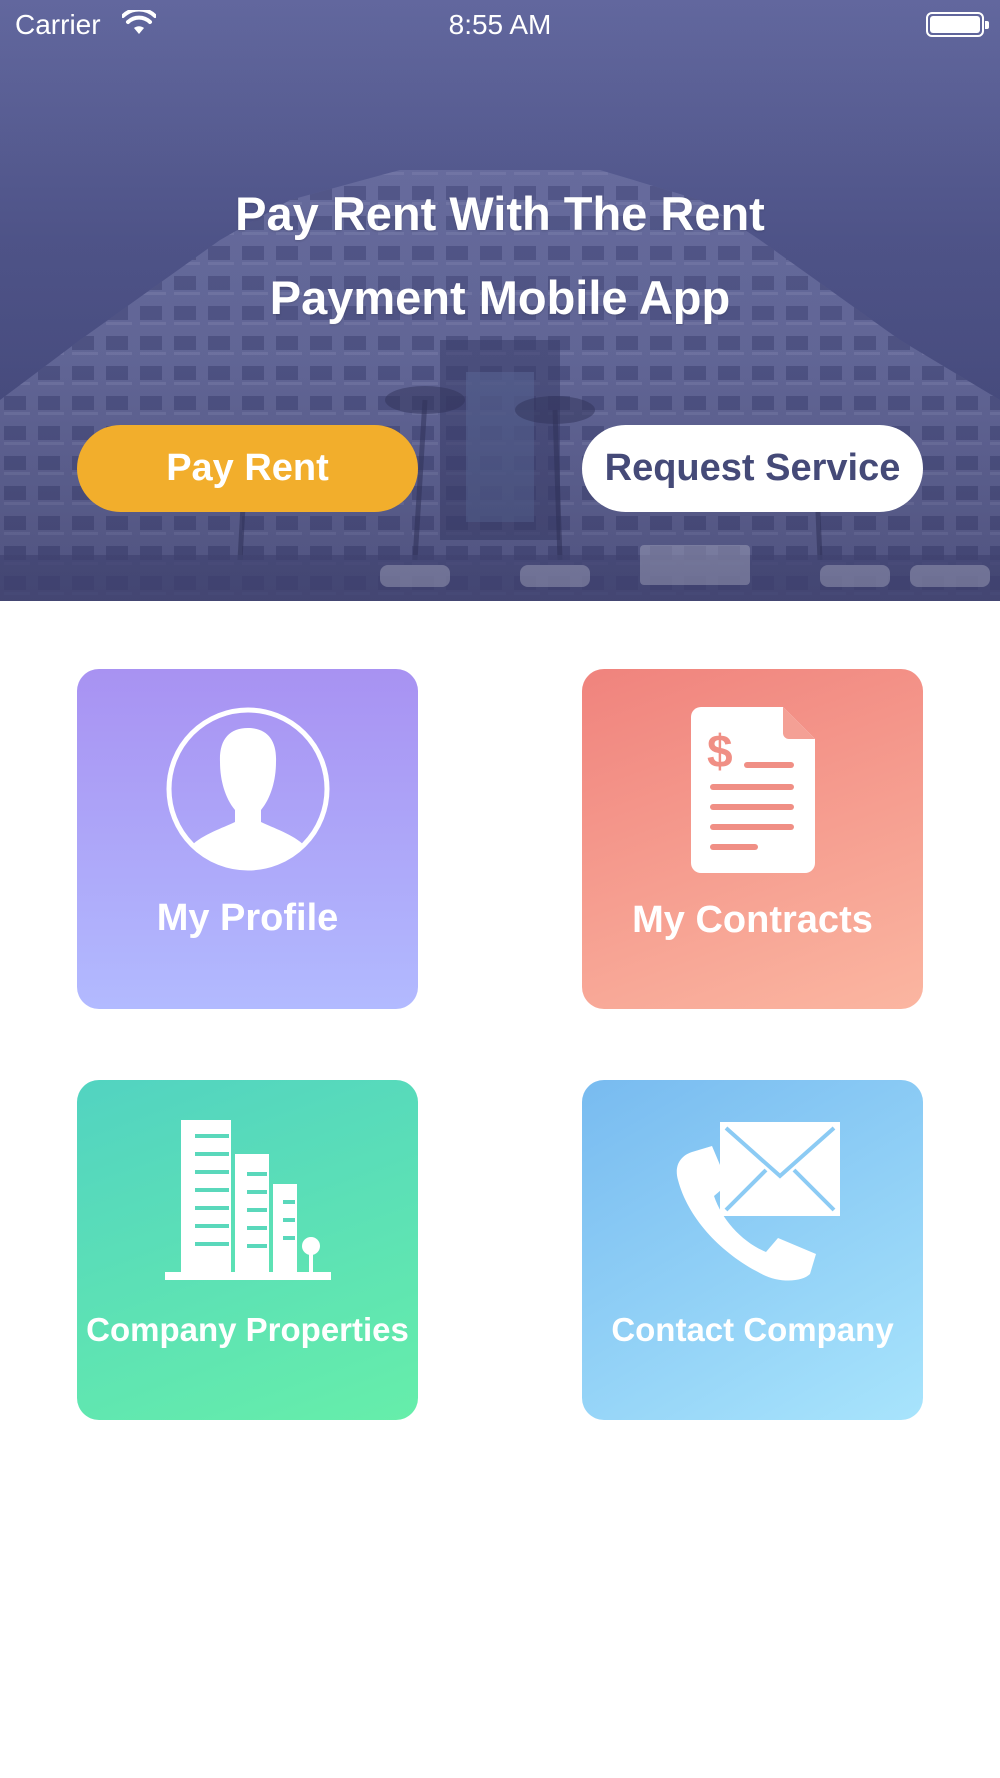 Image resolution: width=1000 pixels, height=1778 pixels. I want to click on user-profile-icon, so click(248, 789).